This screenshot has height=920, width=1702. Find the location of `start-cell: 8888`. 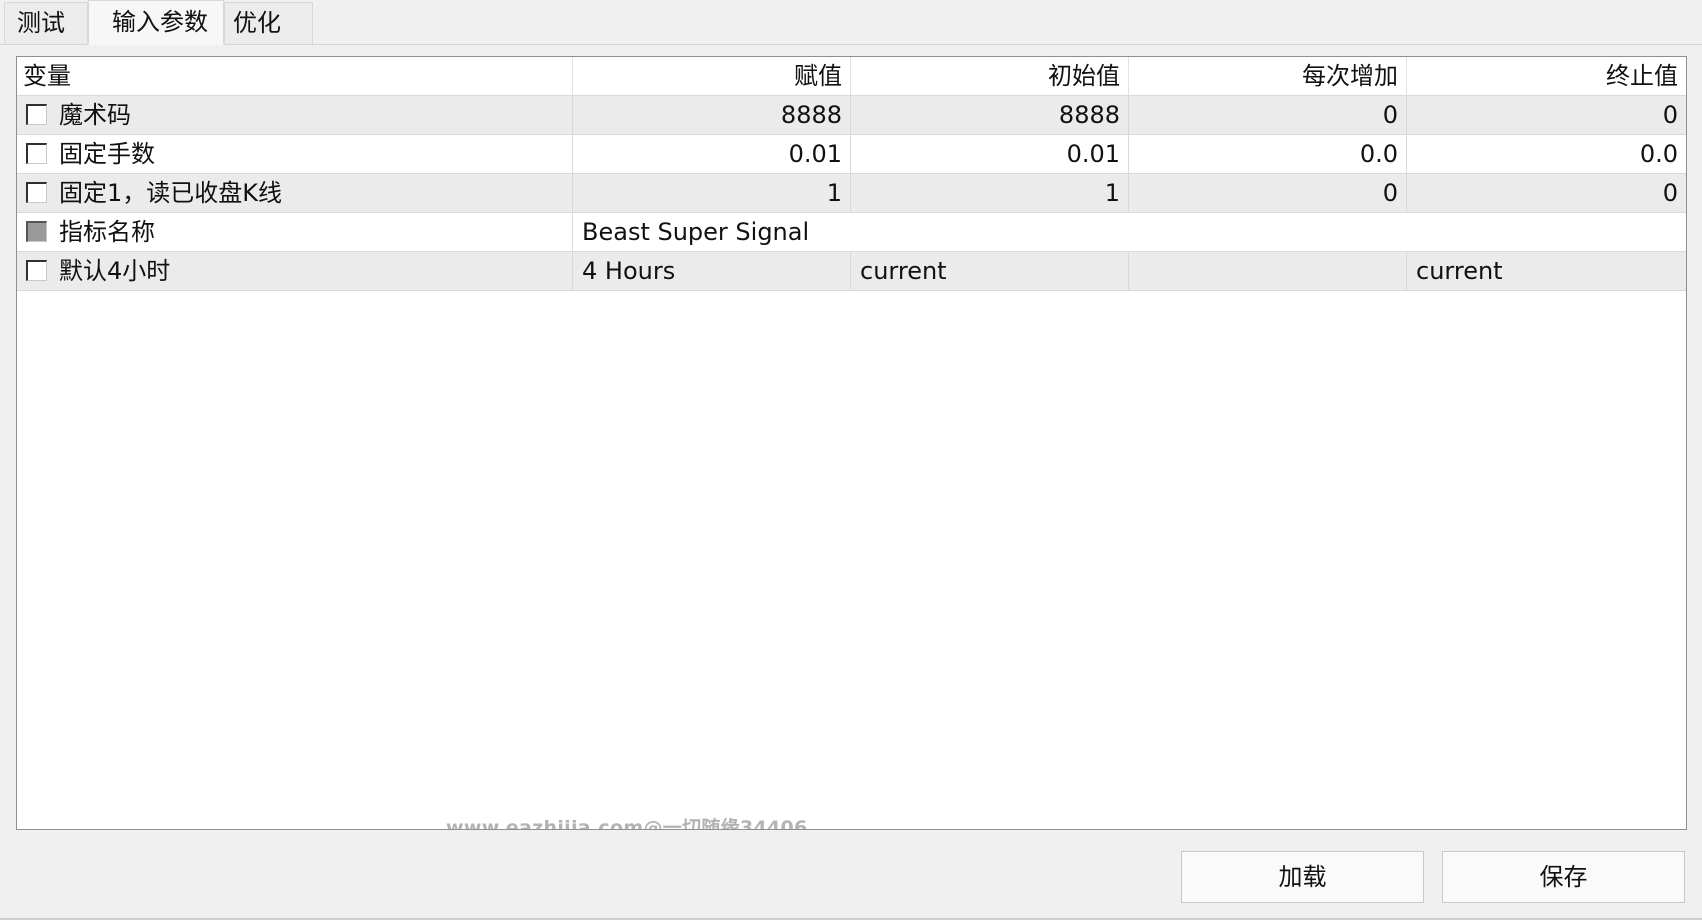

start-cell: 8888 is located at coordinates (990, 115).